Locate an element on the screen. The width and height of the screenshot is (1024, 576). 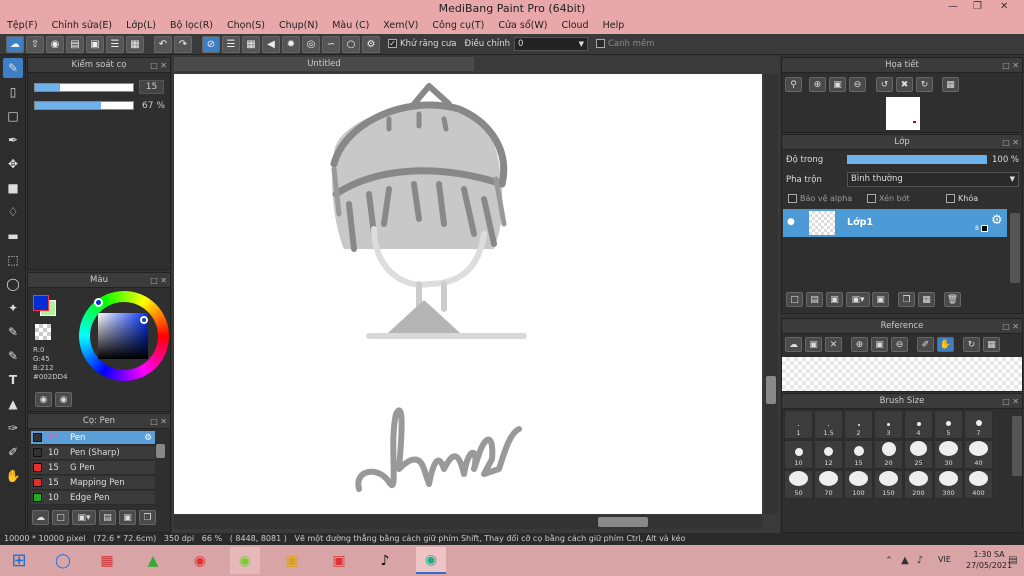
brush-duplicate-icon: ❐ is located at coordinates (147, 517).